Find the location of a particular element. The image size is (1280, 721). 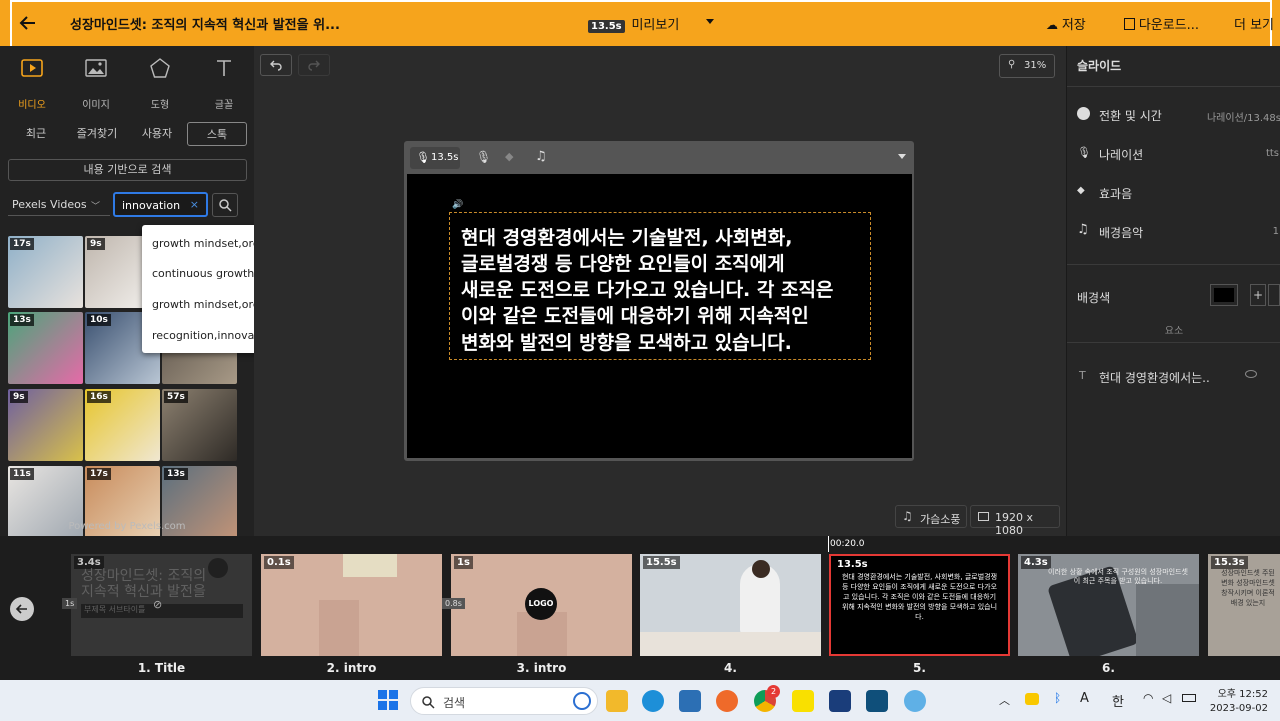

pentagon-icon is located at coordinates (160, 68).